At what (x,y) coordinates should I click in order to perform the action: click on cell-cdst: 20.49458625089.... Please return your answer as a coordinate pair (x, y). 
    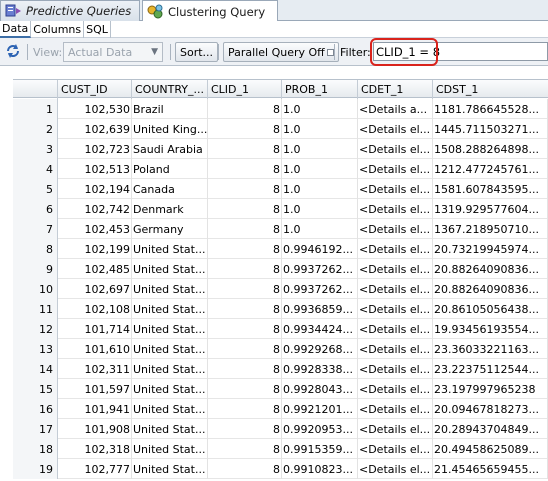
    Looking at the image, I should click on (490, 449).